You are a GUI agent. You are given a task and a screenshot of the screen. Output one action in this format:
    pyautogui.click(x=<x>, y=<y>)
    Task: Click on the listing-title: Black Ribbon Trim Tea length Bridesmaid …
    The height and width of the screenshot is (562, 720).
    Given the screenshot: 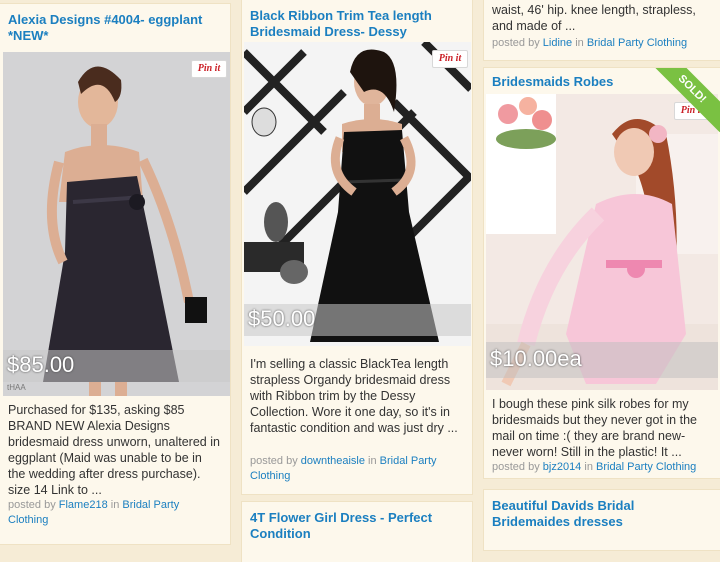 What is the action you would take?
    pyautogui.click(x=357, y=24)
    